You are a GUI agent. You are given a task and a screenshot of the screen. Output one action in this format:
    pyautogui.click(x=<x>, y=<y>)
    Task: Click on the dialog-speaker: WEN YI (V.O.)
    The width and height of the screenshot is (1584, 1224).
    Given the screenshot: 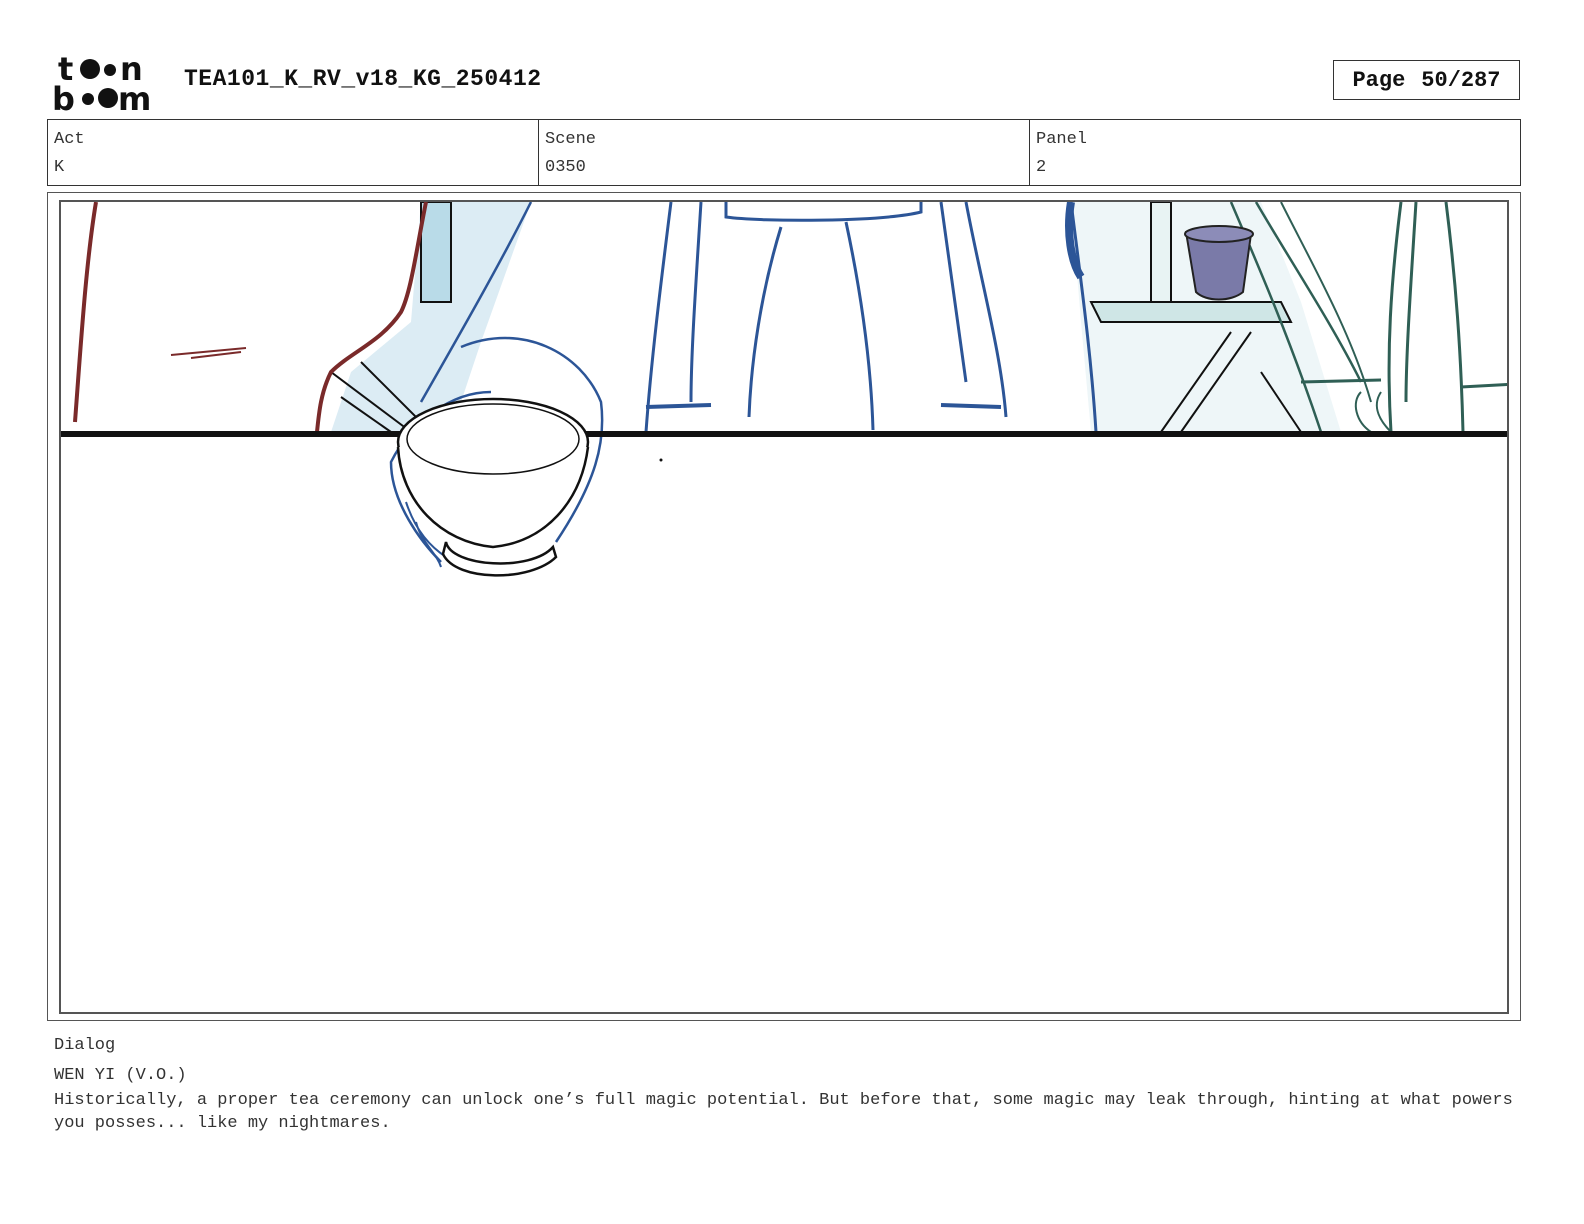 What is the action you would take?
    pyautogui.click(x=120, y=1075)
    